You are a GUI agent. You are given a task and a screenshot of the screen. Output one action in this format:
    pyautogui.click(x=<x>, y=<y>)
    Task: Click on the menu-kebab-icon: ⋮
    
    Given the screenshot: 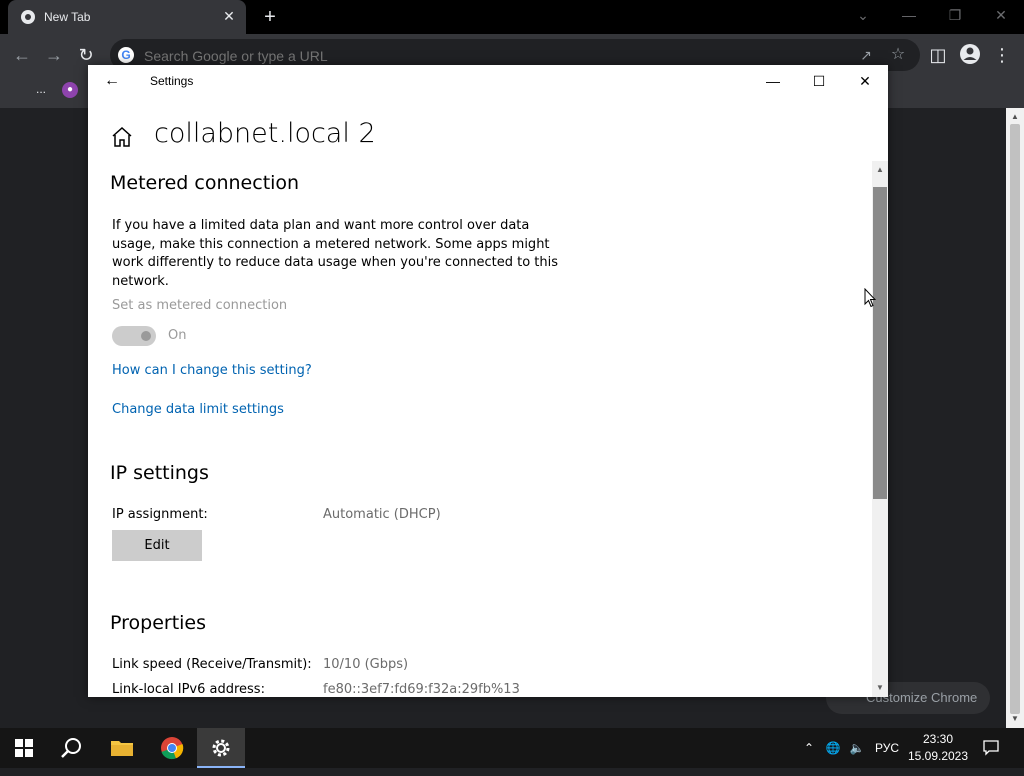 What is the action you would take?
    pyautogui.click(x=1002, y=55)
    